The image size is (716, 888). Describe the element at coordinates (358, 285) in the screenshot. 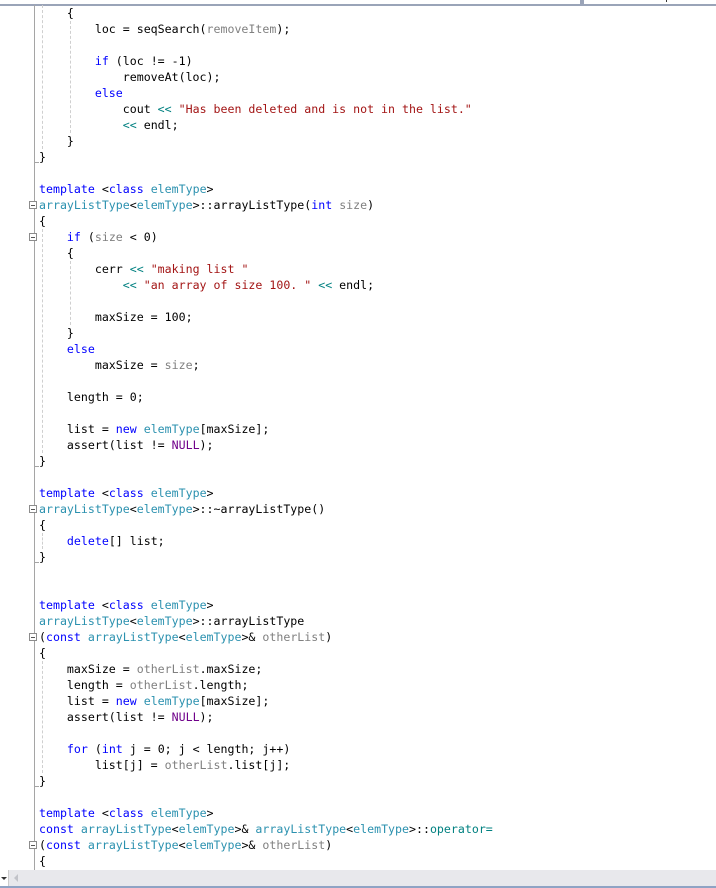

I see `code-line: << "an array of size 100. " << endl;` at that location.